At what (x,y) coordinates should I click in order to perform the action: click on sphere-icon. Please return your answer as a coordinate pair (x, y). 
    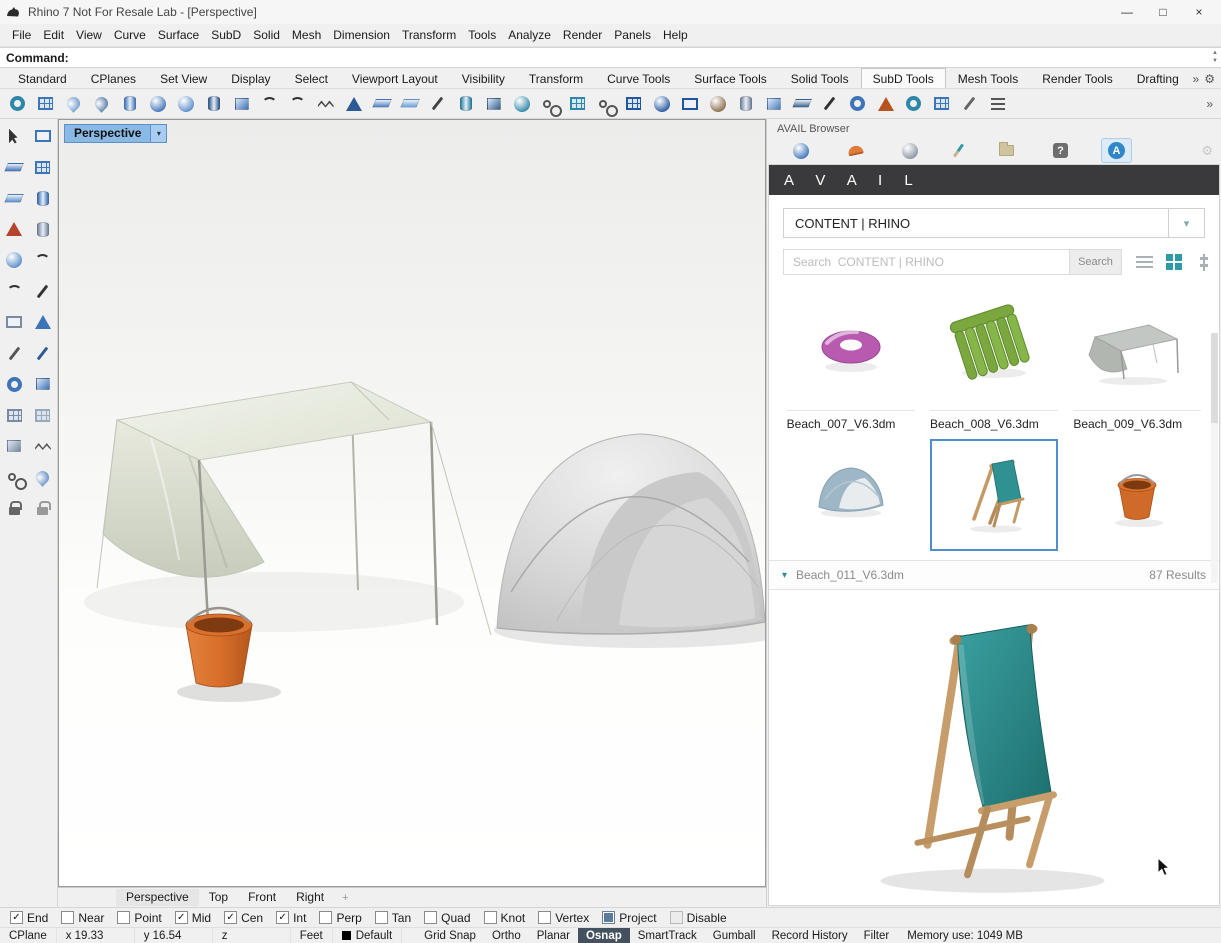
    Looking at the image, I should click on (157, 104).